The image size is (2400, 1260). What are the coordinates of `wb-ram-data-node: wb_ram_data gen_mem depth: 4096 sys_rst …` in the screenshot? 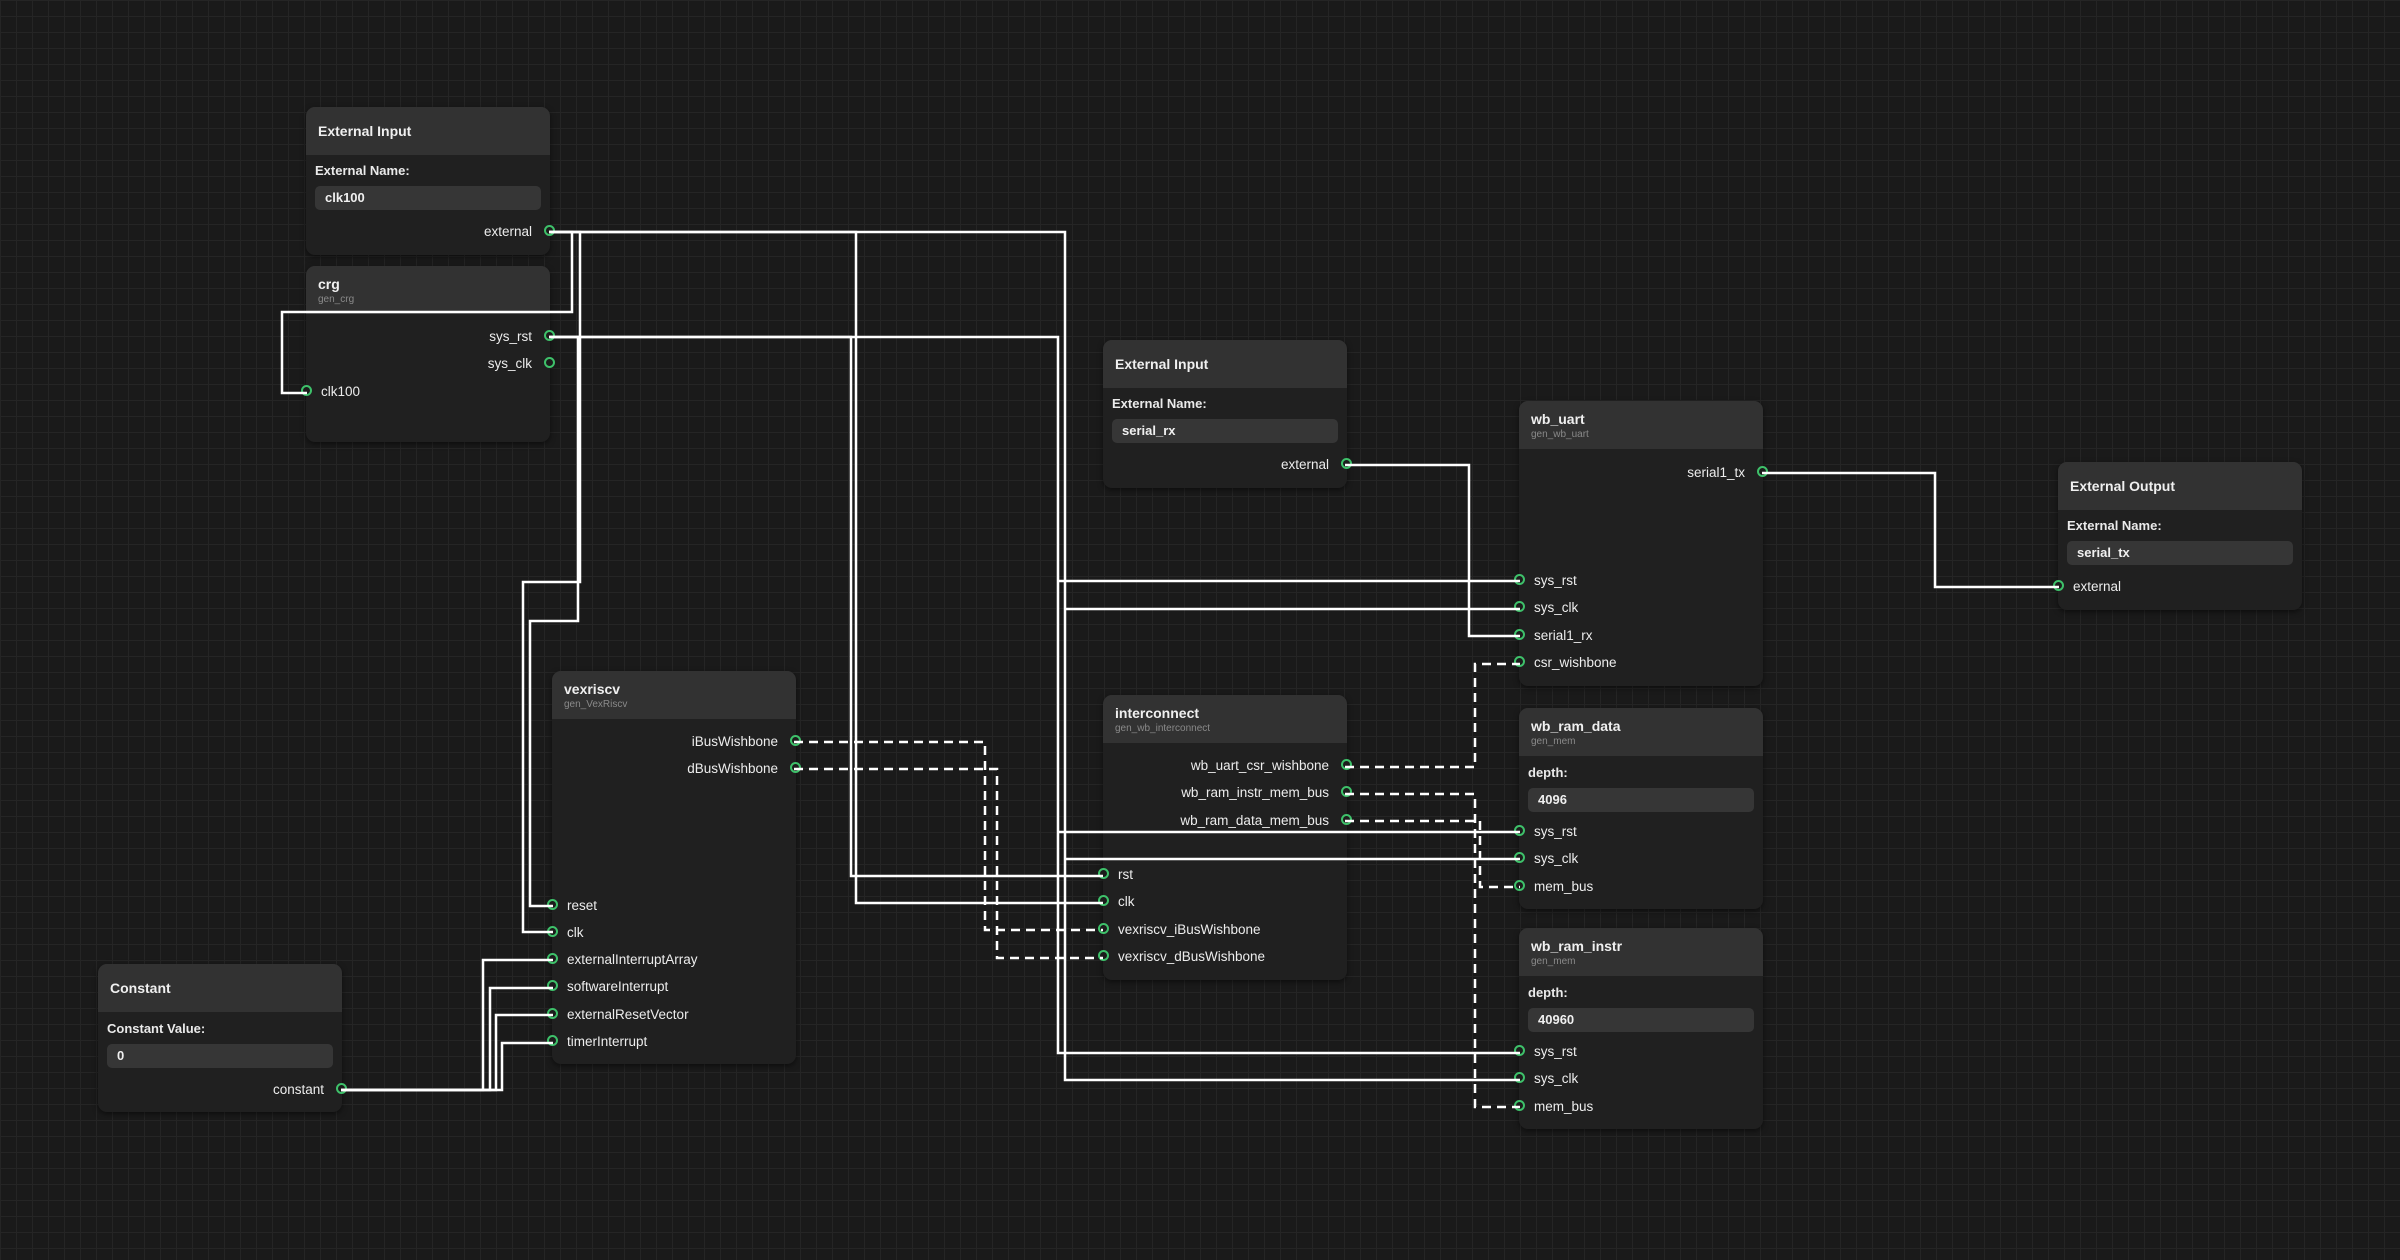 It's located at (1638, 808).